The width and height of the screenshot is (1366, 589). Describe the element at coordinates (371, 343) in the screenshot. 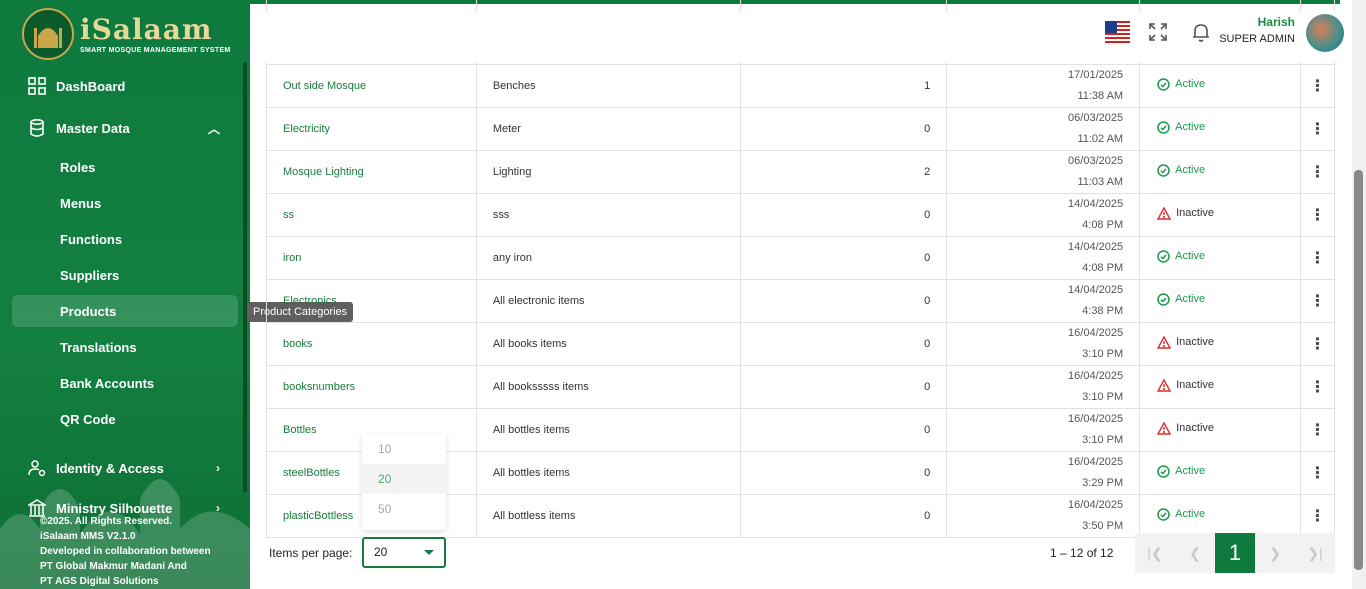

I see `category-name: books` at that location.